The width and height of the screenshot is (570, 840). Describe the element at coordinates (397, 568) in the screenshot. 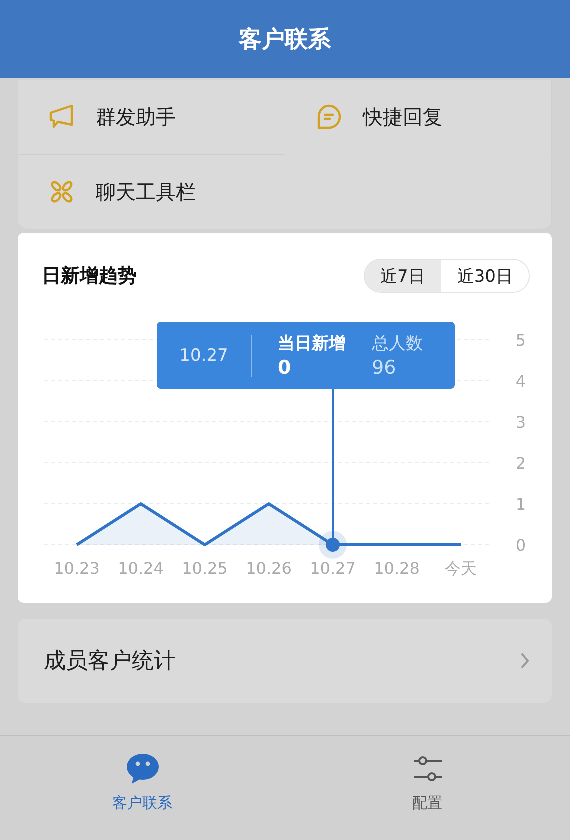

I see `x-axis-label: 10.28` at that location.